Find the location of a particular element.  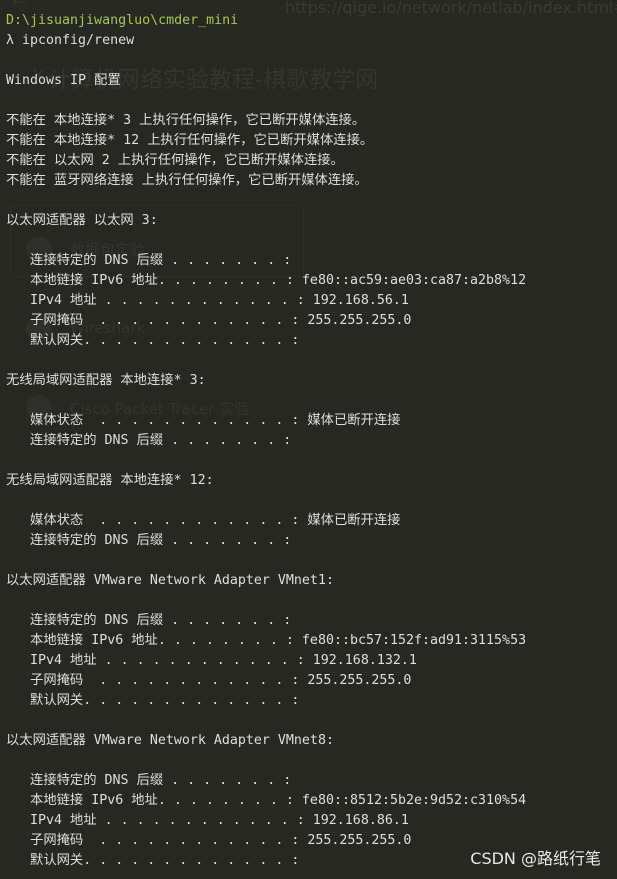

output-line: 无线局域网适配器 本地连接* 12: is located at coordinates (110, 480).